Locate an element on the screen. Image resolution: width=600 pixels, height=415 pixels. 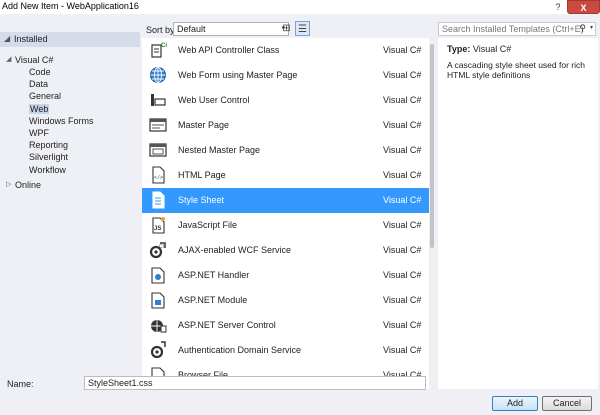
globe-icon is located at coordinates (158, 75).